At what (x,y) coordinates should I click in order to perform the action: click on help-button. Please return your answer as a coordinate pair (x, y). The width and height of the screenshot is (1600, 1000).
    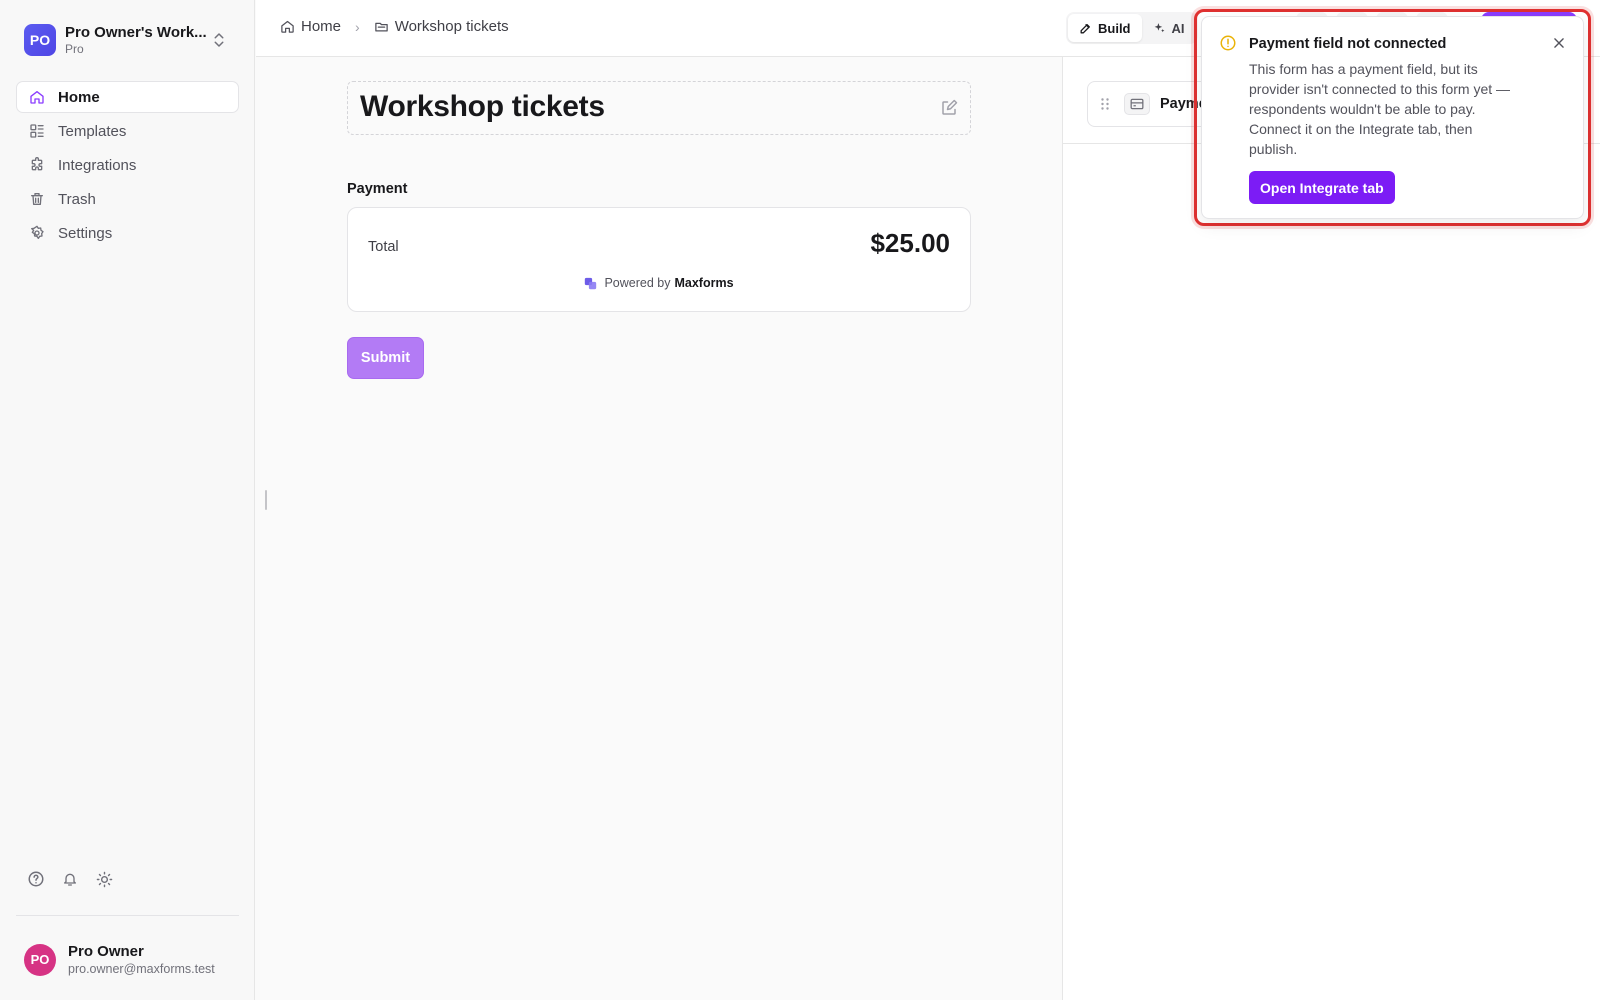
    Looking at the image, I should click on (36, 879).